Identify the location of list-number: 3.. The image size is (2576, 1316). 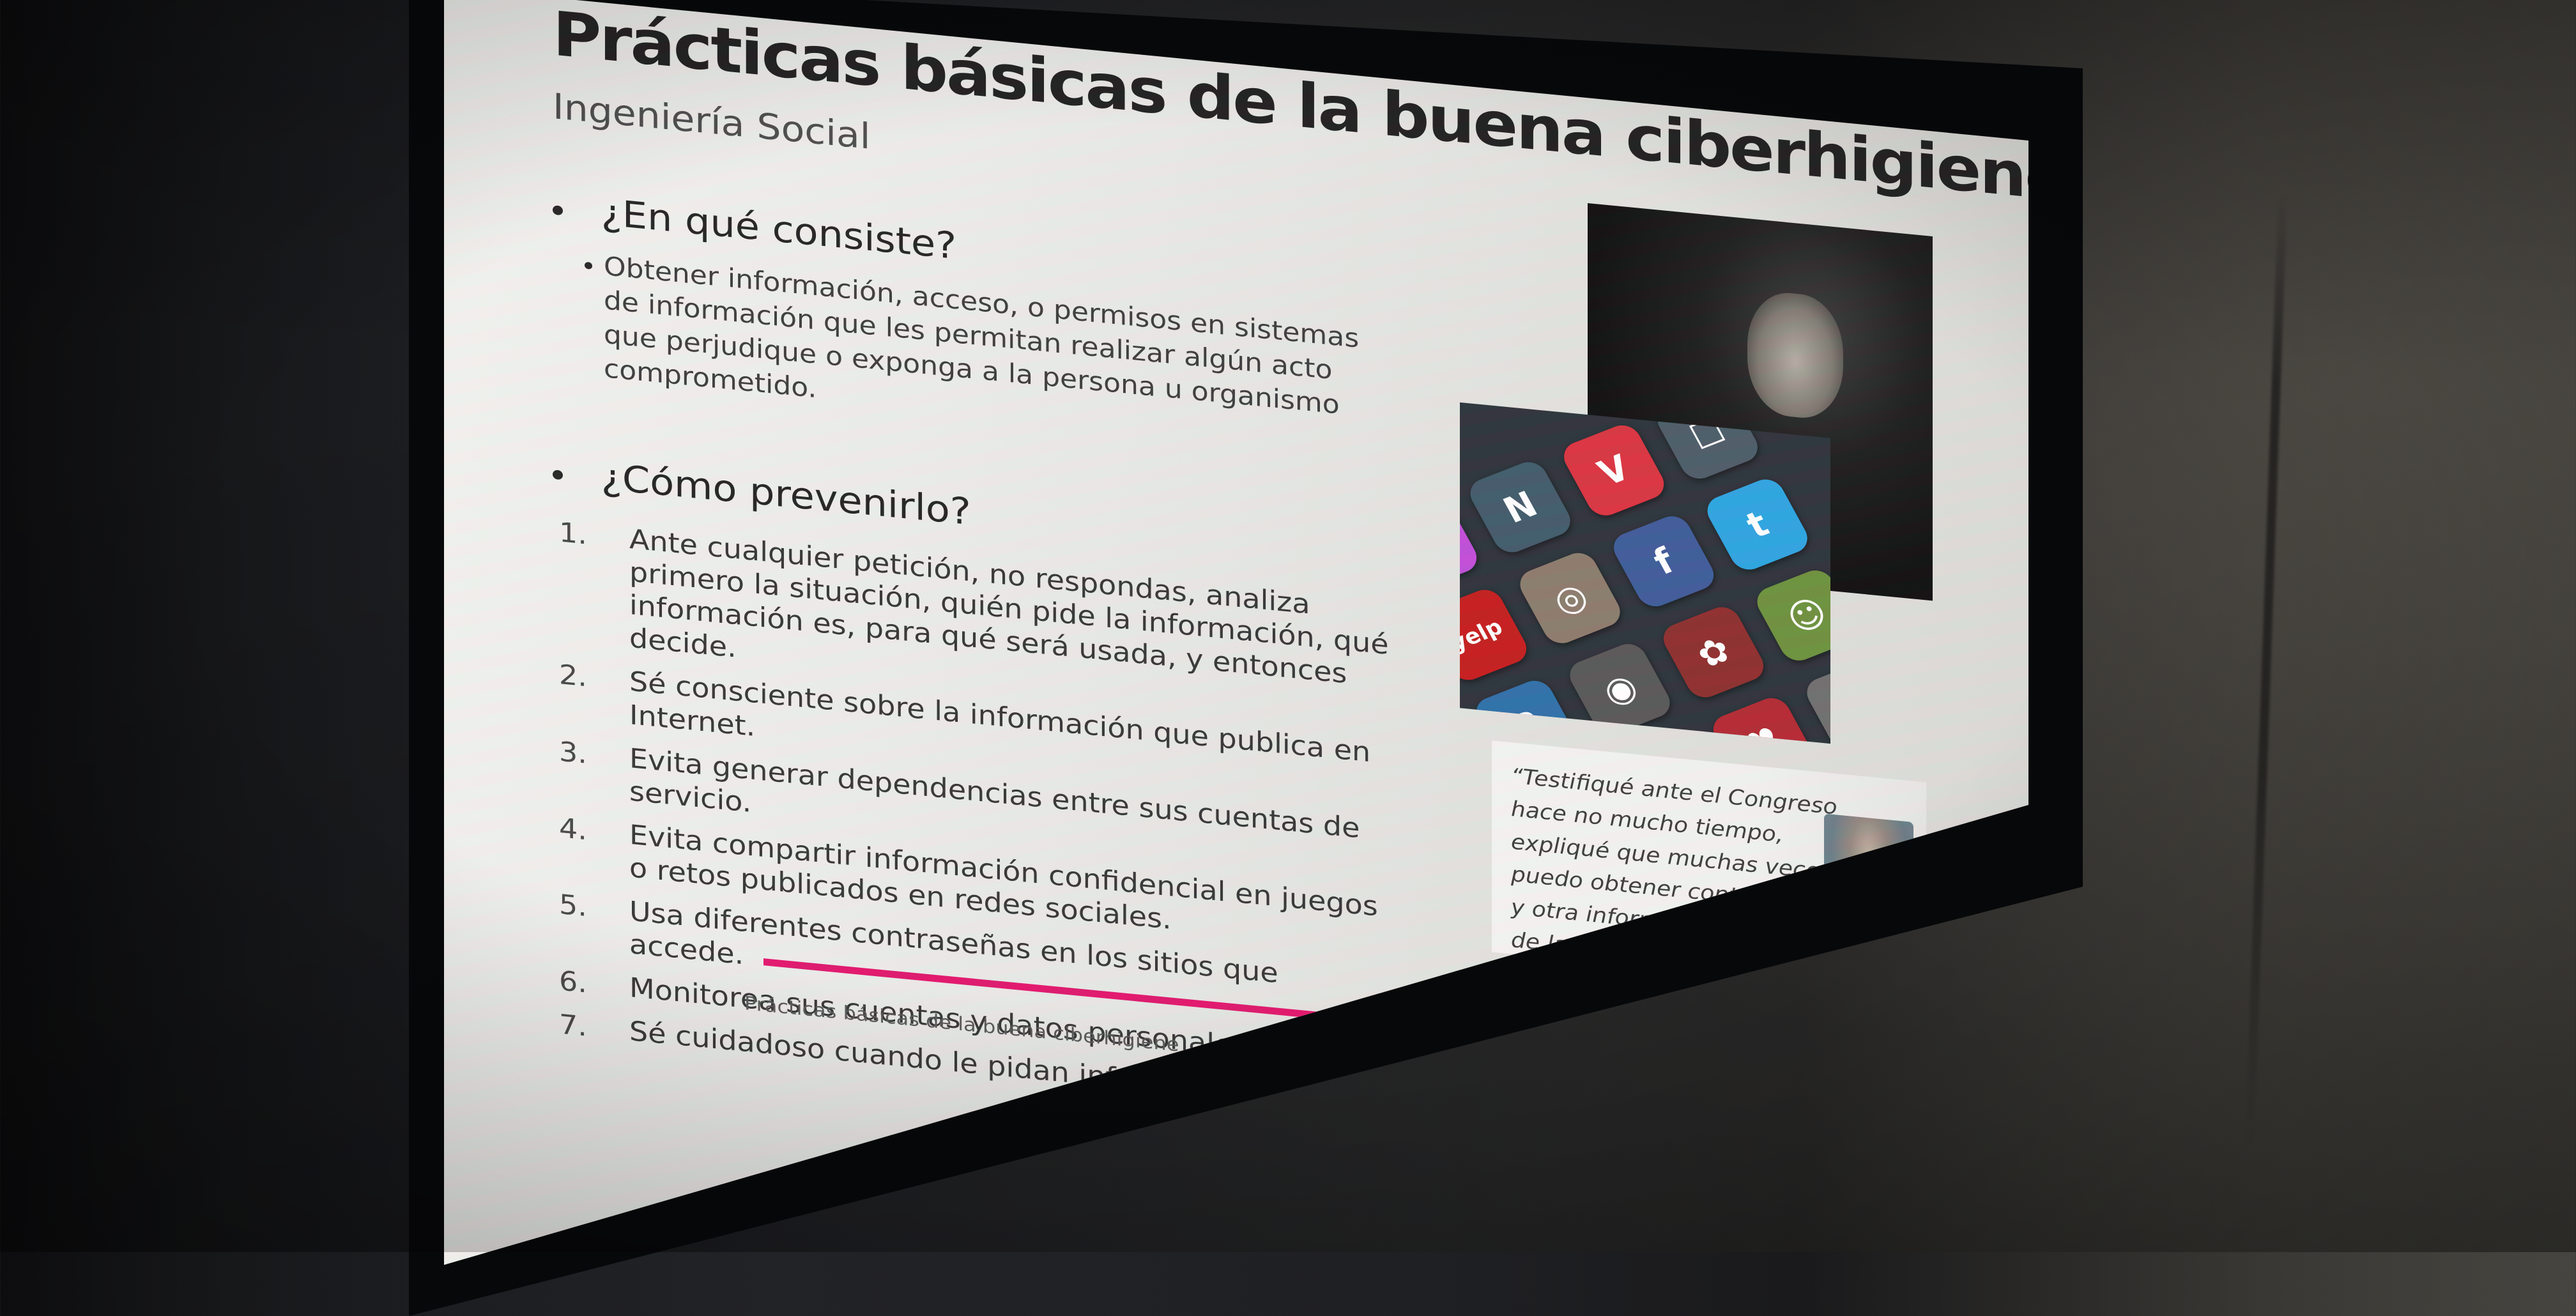
(573, 752).